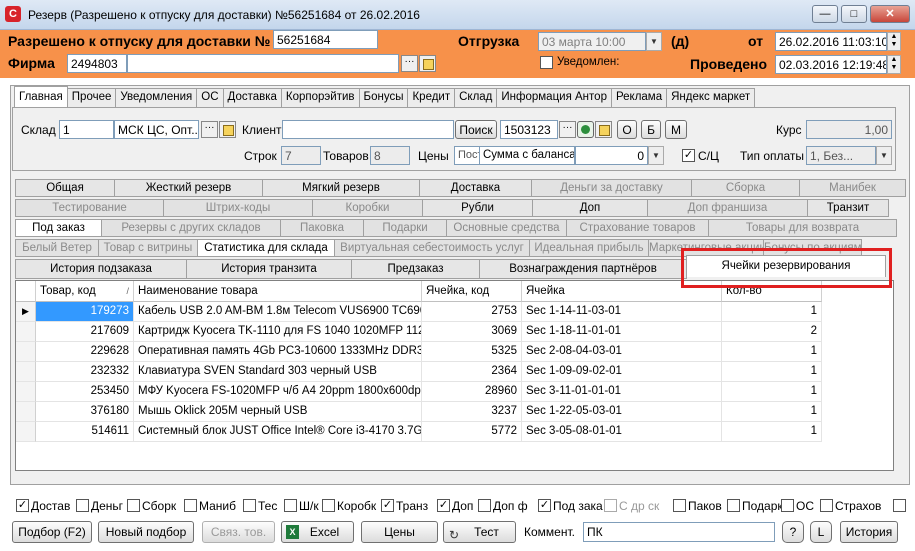 The width and height of the screenshot is (915, 551). What do you see at coordinates (85, 332) in the screenshot?
I see `table-row: 217609` at bounding box center [85, 332].